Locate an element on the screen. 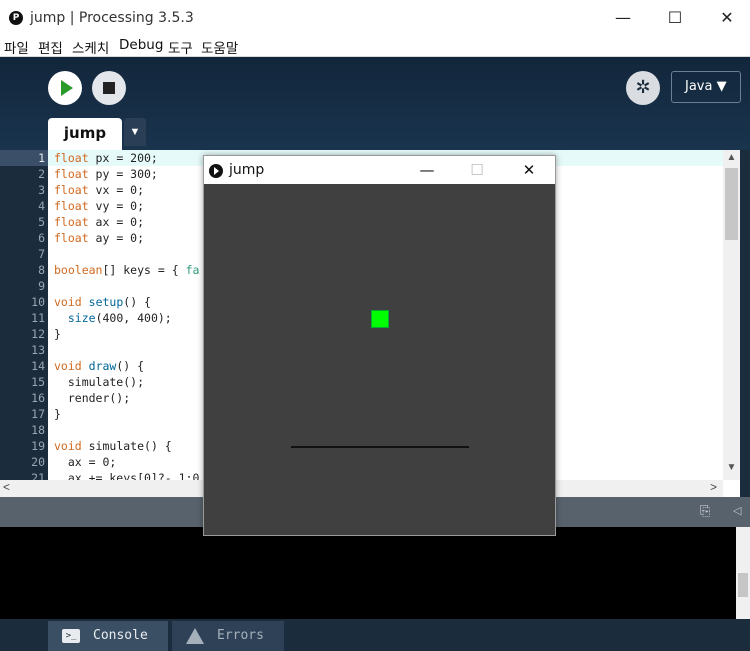 Image resolution: width=750 pixels, height=651 pixels. code-line: boolean[] keys = { fa is located at coordinates (127, 270).